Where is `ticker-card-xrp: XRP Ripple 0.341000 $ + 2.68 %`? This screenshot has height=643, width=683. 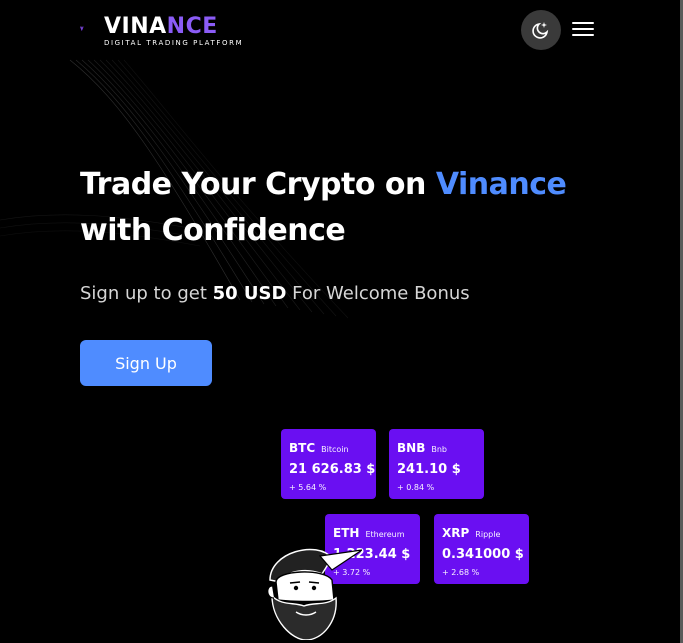 ticker-card-xrp: XRP Ripple 0.341000 $ + 2.68 % is located at coordinates (481, 549).